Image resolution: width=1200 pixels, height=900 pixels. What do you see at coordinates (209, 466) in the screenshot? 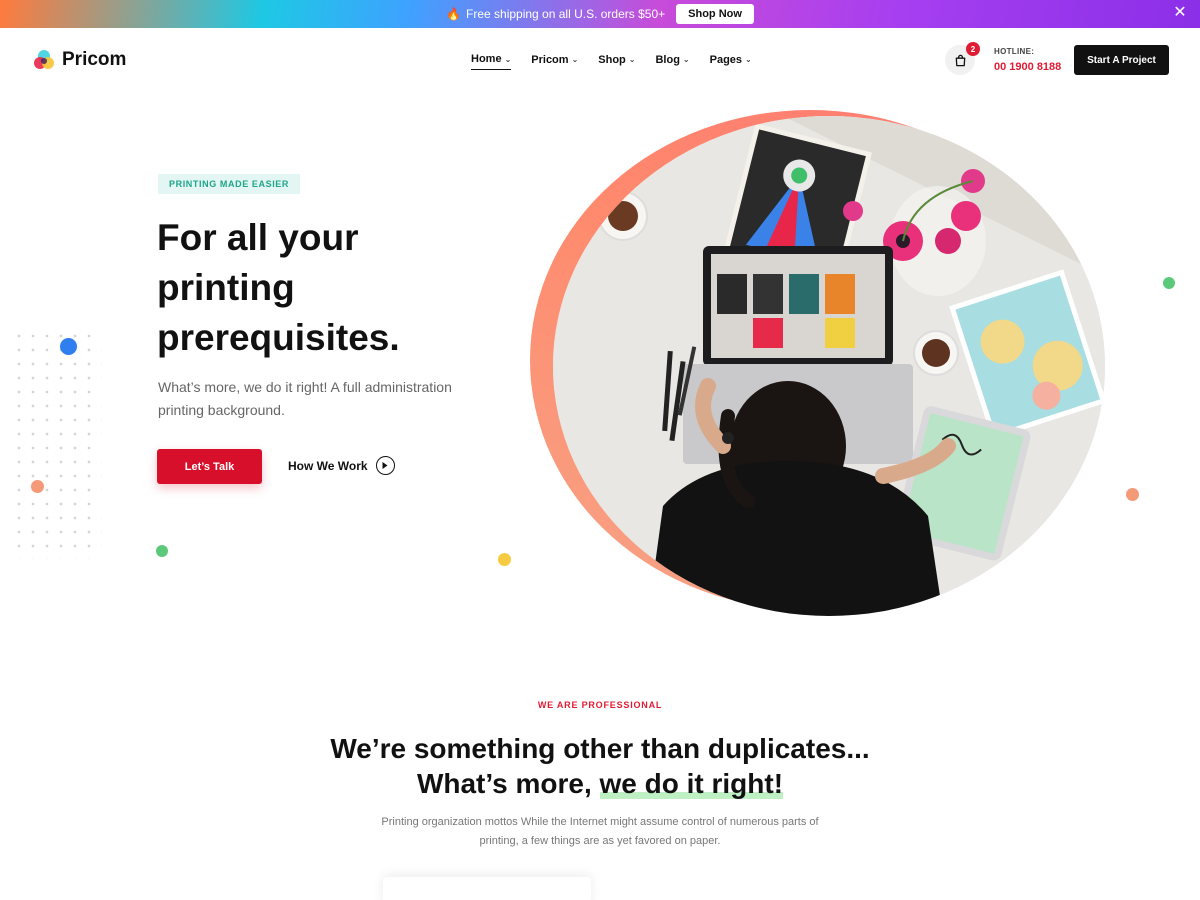
I see `lets-talk-button: Let’s Talk` at bounding box center [209, 466].